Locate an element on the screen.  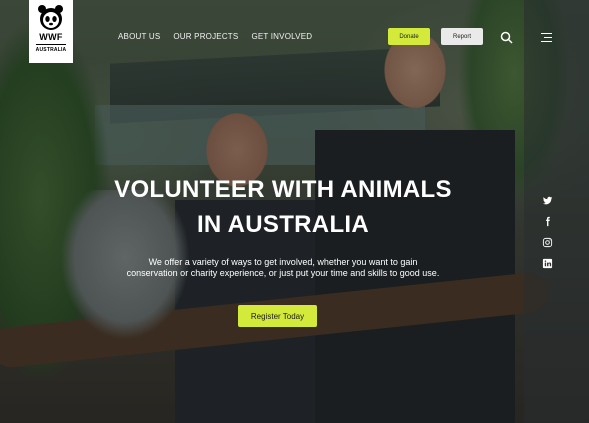
hamburger-menu-icon is located at coordinates (546, 37).